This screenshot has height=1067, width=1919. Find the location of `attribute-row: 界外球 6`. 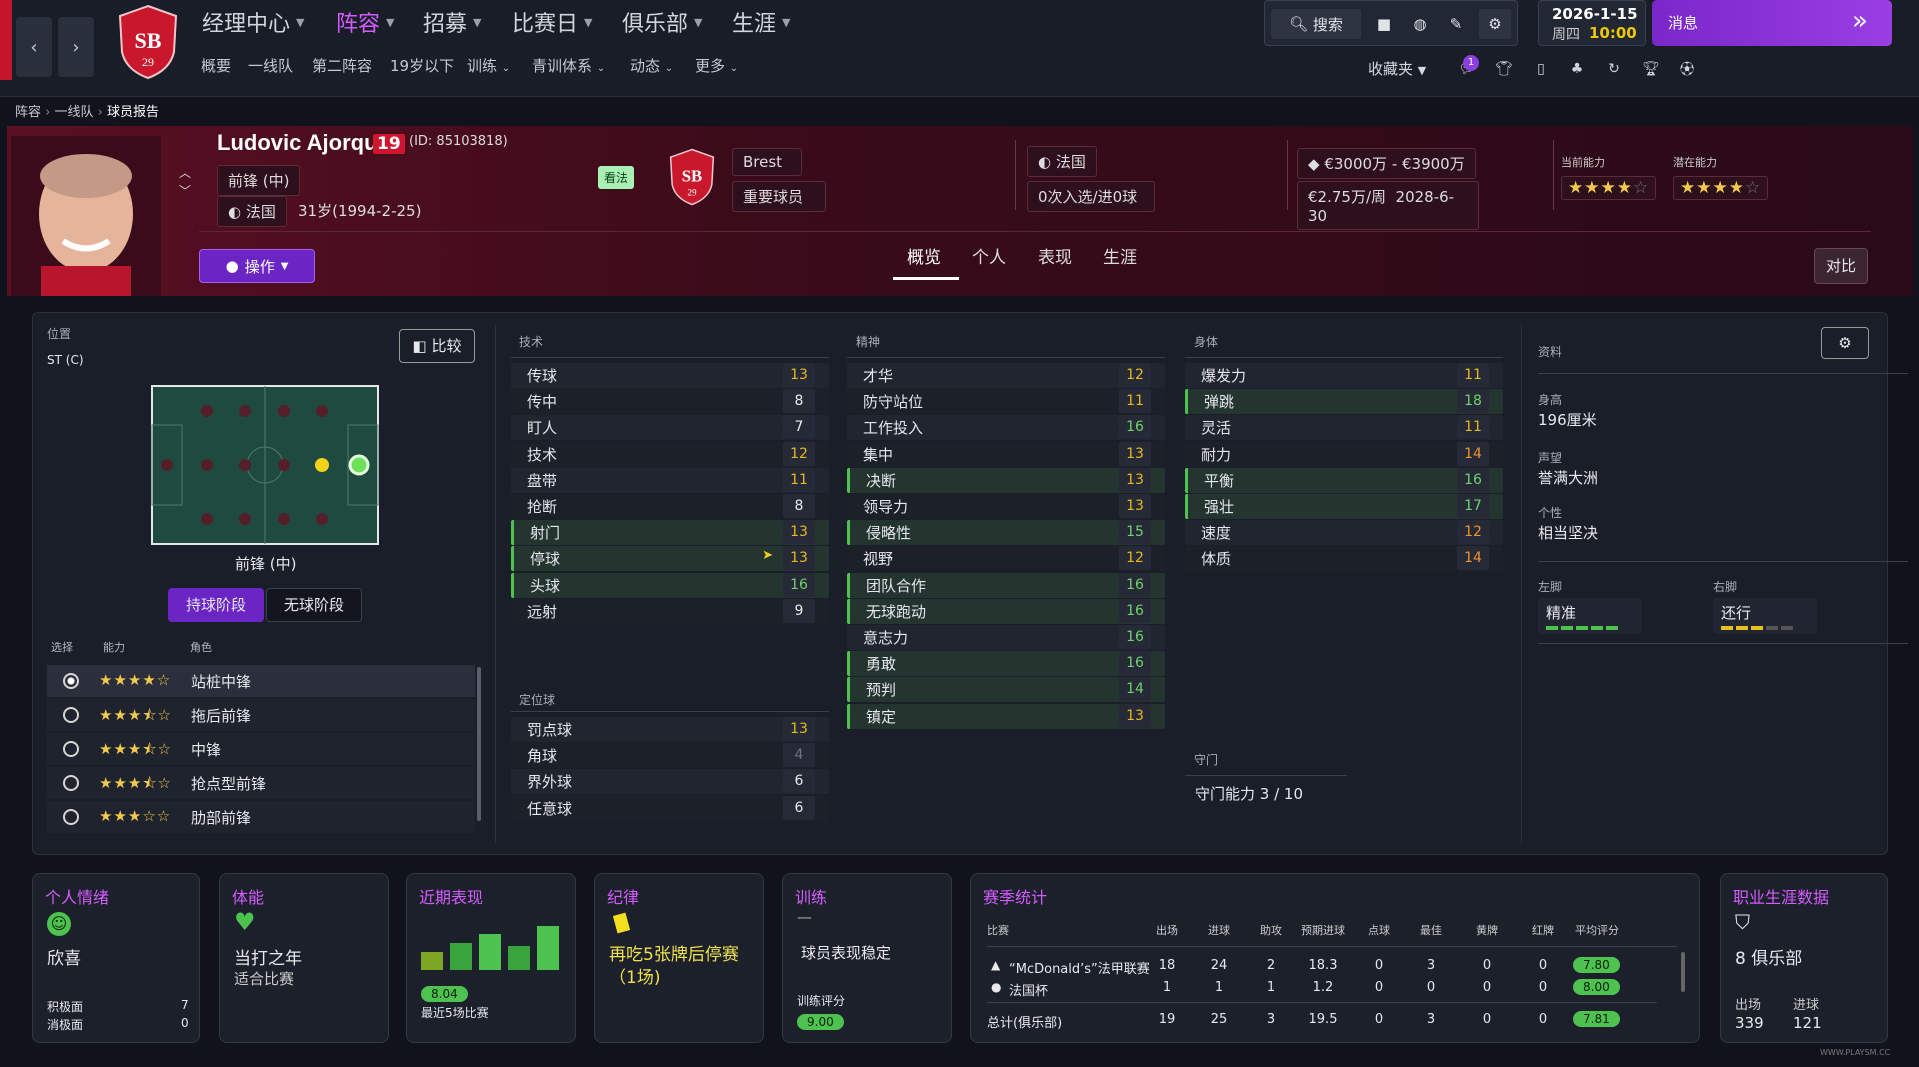

attribute-row: 界外球 6 is located at coordinates (670, 782).